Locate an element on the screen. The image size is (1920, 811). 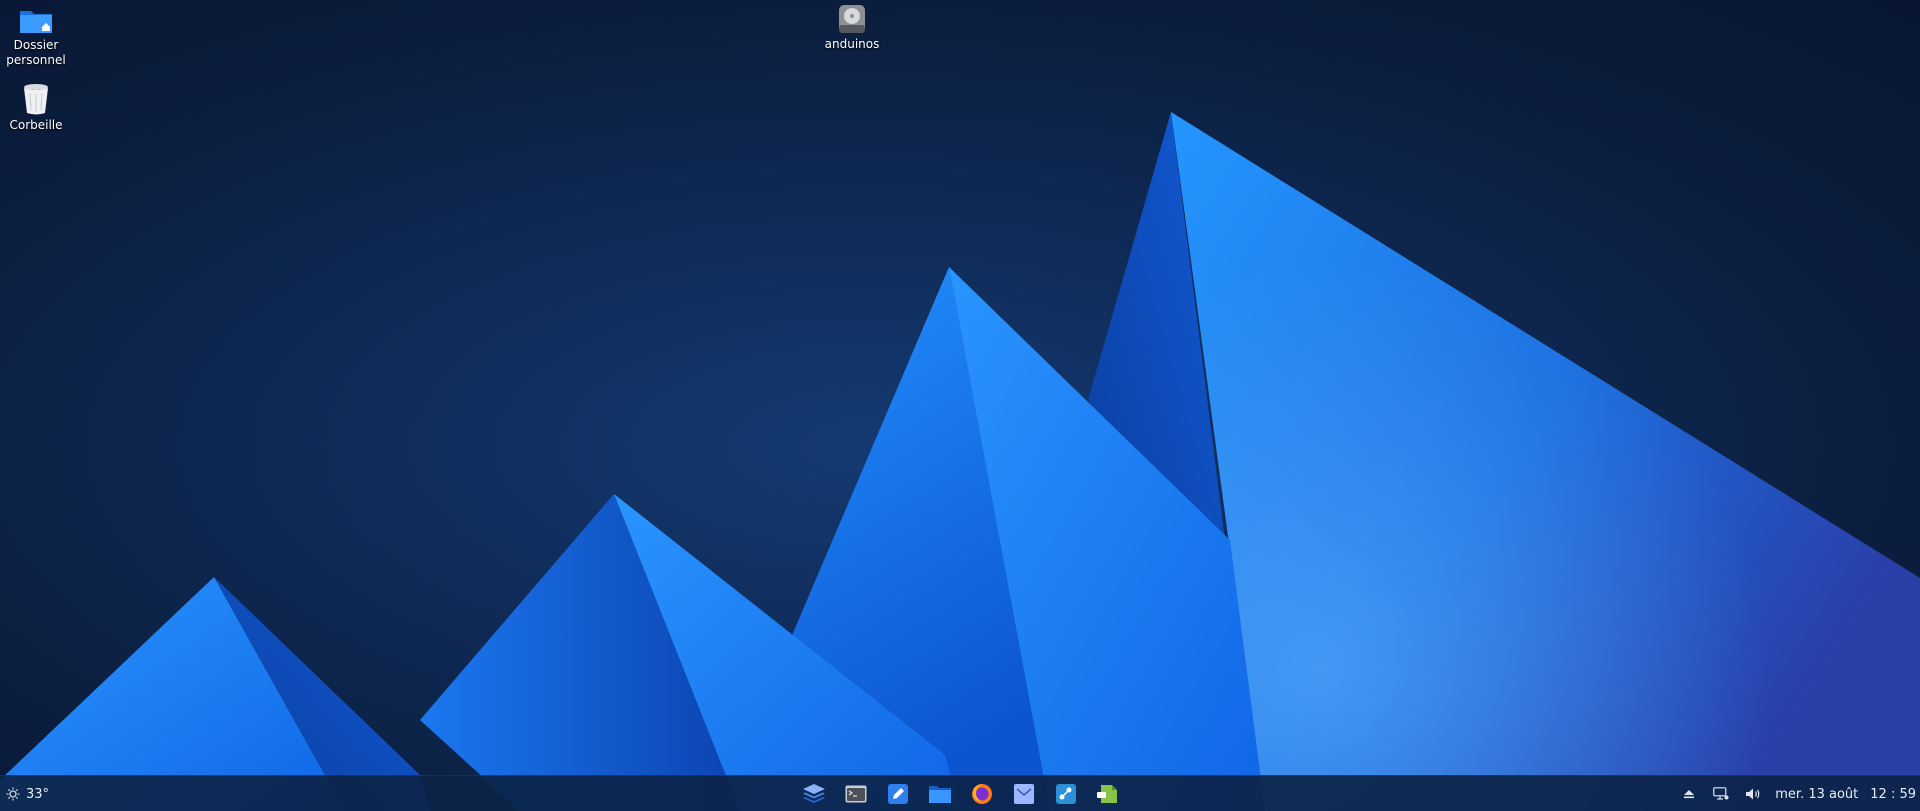
trash-icon is located at coordinates (36, 99).